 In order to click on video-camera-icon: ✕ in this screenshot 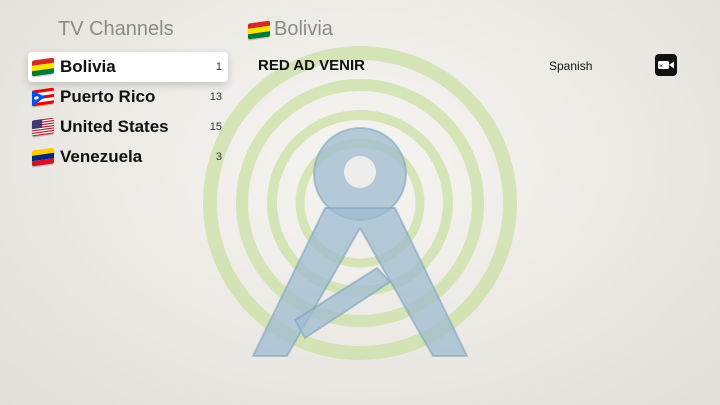, I will do `click(666, 65)`.